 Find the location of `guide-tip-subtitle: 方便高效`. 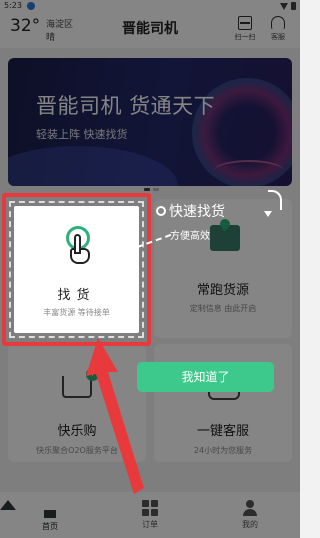

guide-tip-subtitle: 方便高效 is located at coordinates (190, 236).